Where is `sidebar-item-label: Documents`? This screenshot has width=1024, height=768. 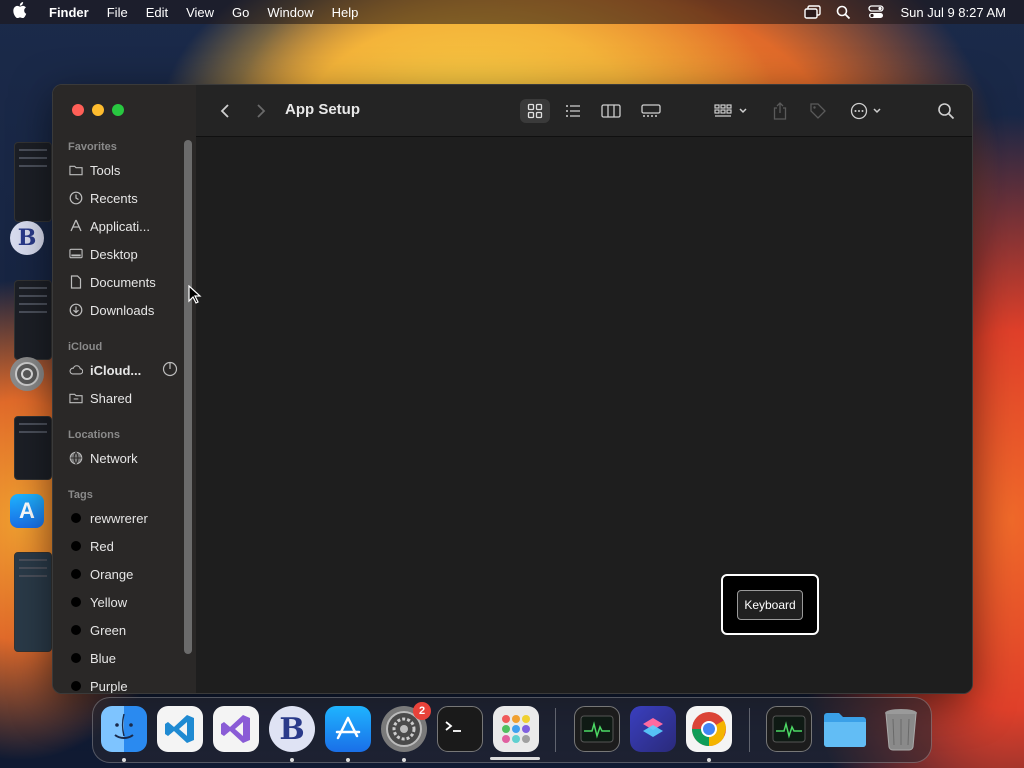 sidebar-item-label: Documents is located at coordinates (123, 282).